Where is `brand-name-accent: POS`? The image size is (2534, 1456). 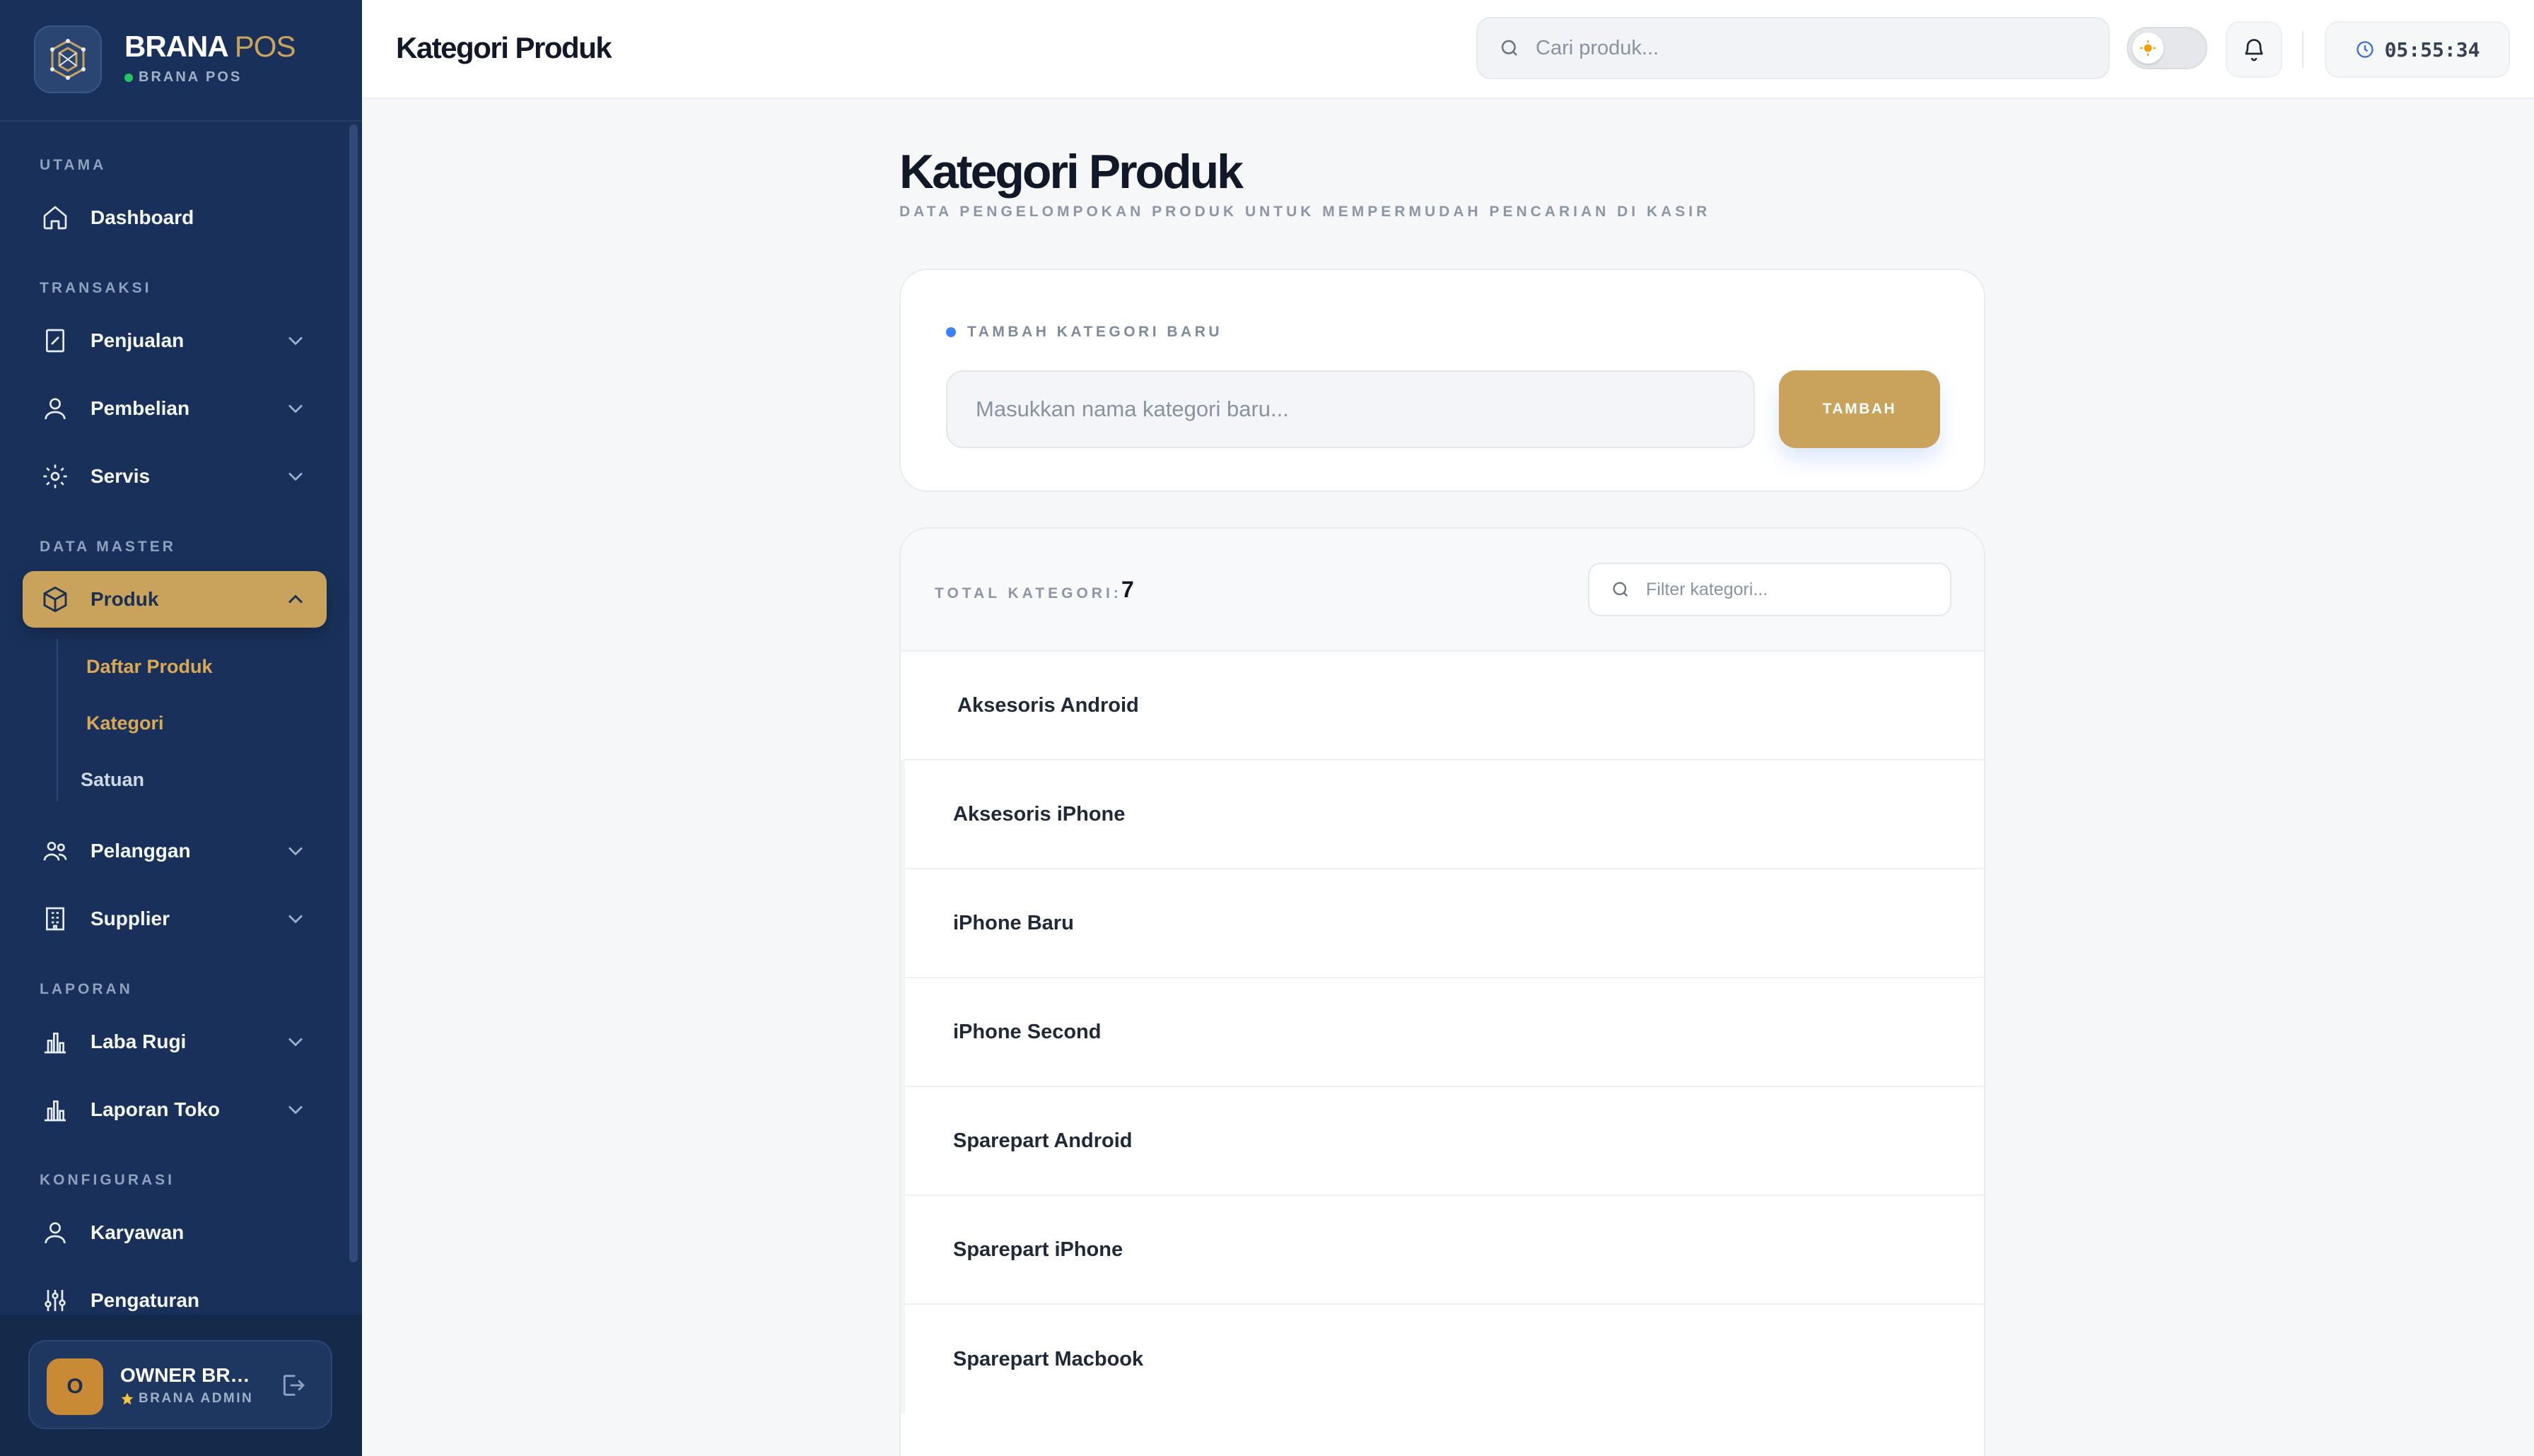 brand-name-accent: POS is located at coordinates (265, 47).